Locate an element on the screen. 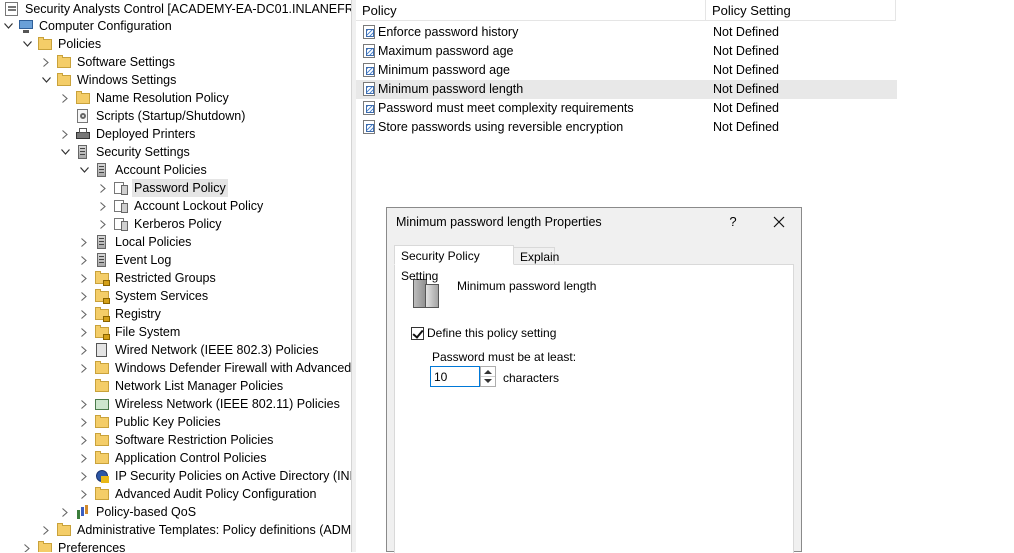  help-button: ? is located at coordinates (733, 222).